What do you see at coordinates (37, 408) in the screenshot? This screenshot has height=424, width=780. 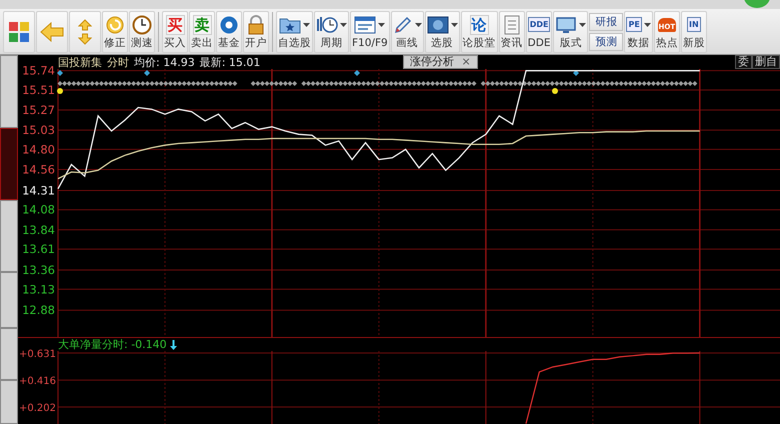 I see `axis-label: +0.202` at bounding box center [37, 408].